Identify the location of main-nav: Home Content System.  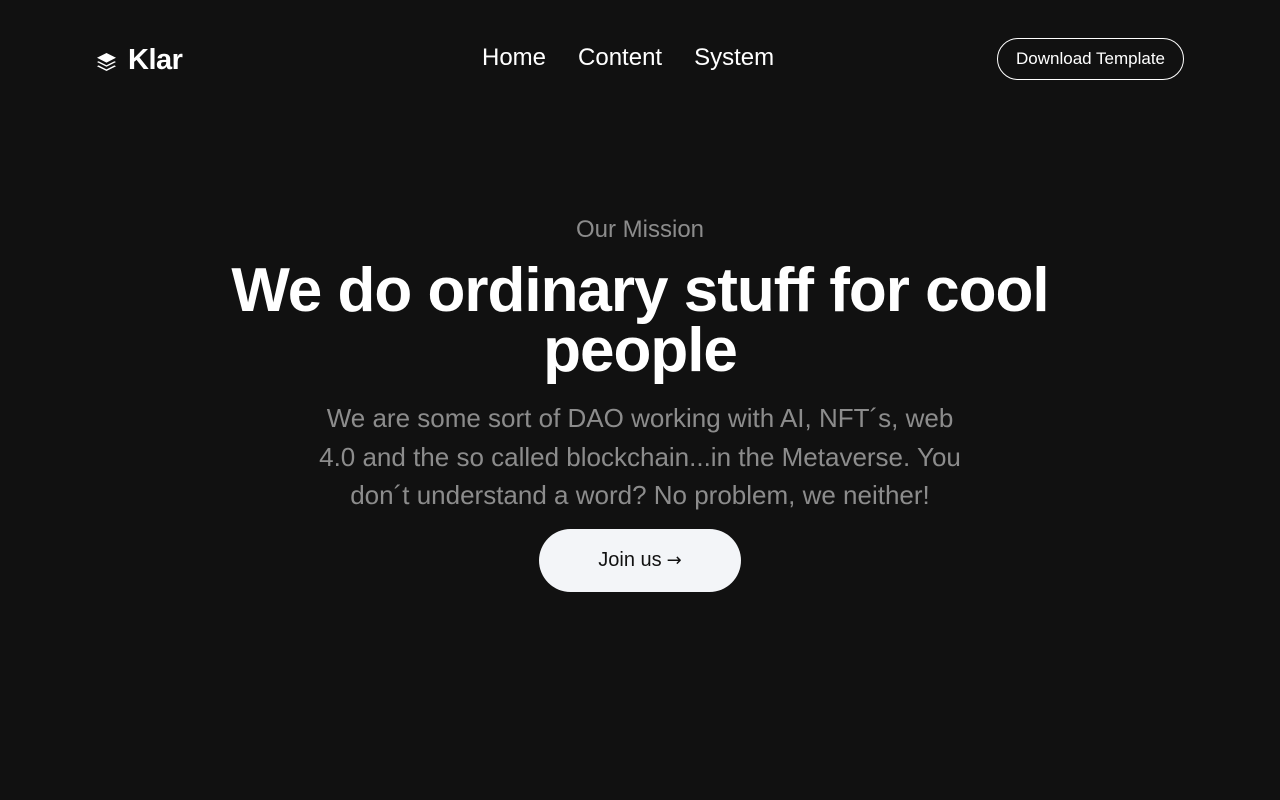
(628, 58).